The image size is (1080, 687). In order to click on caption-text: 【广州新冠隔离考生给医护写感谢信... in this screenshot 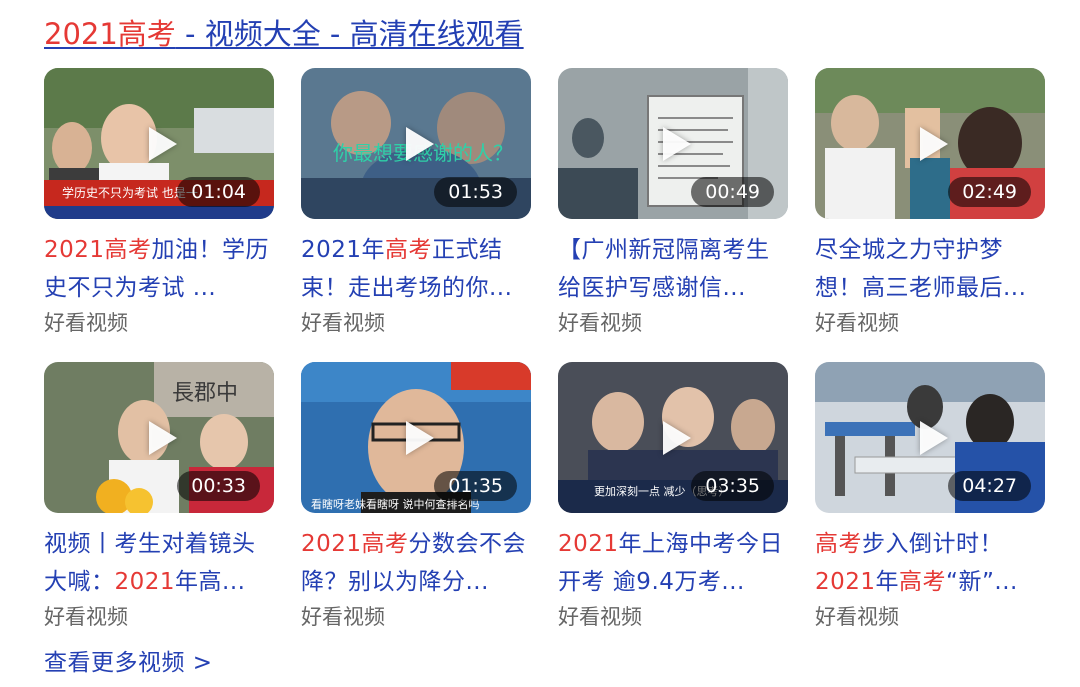, I will do `click(664, 269)`.